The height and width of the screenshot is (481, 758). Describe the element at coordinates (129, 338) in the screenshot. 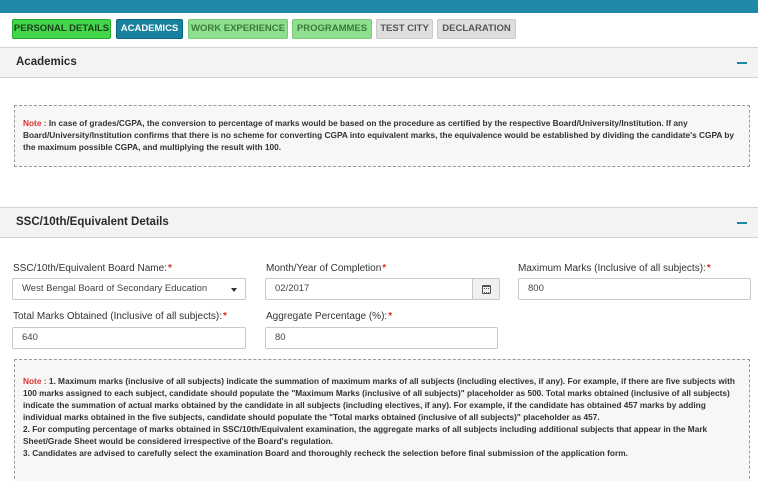

I see `total-marks-input: 640` at that location.